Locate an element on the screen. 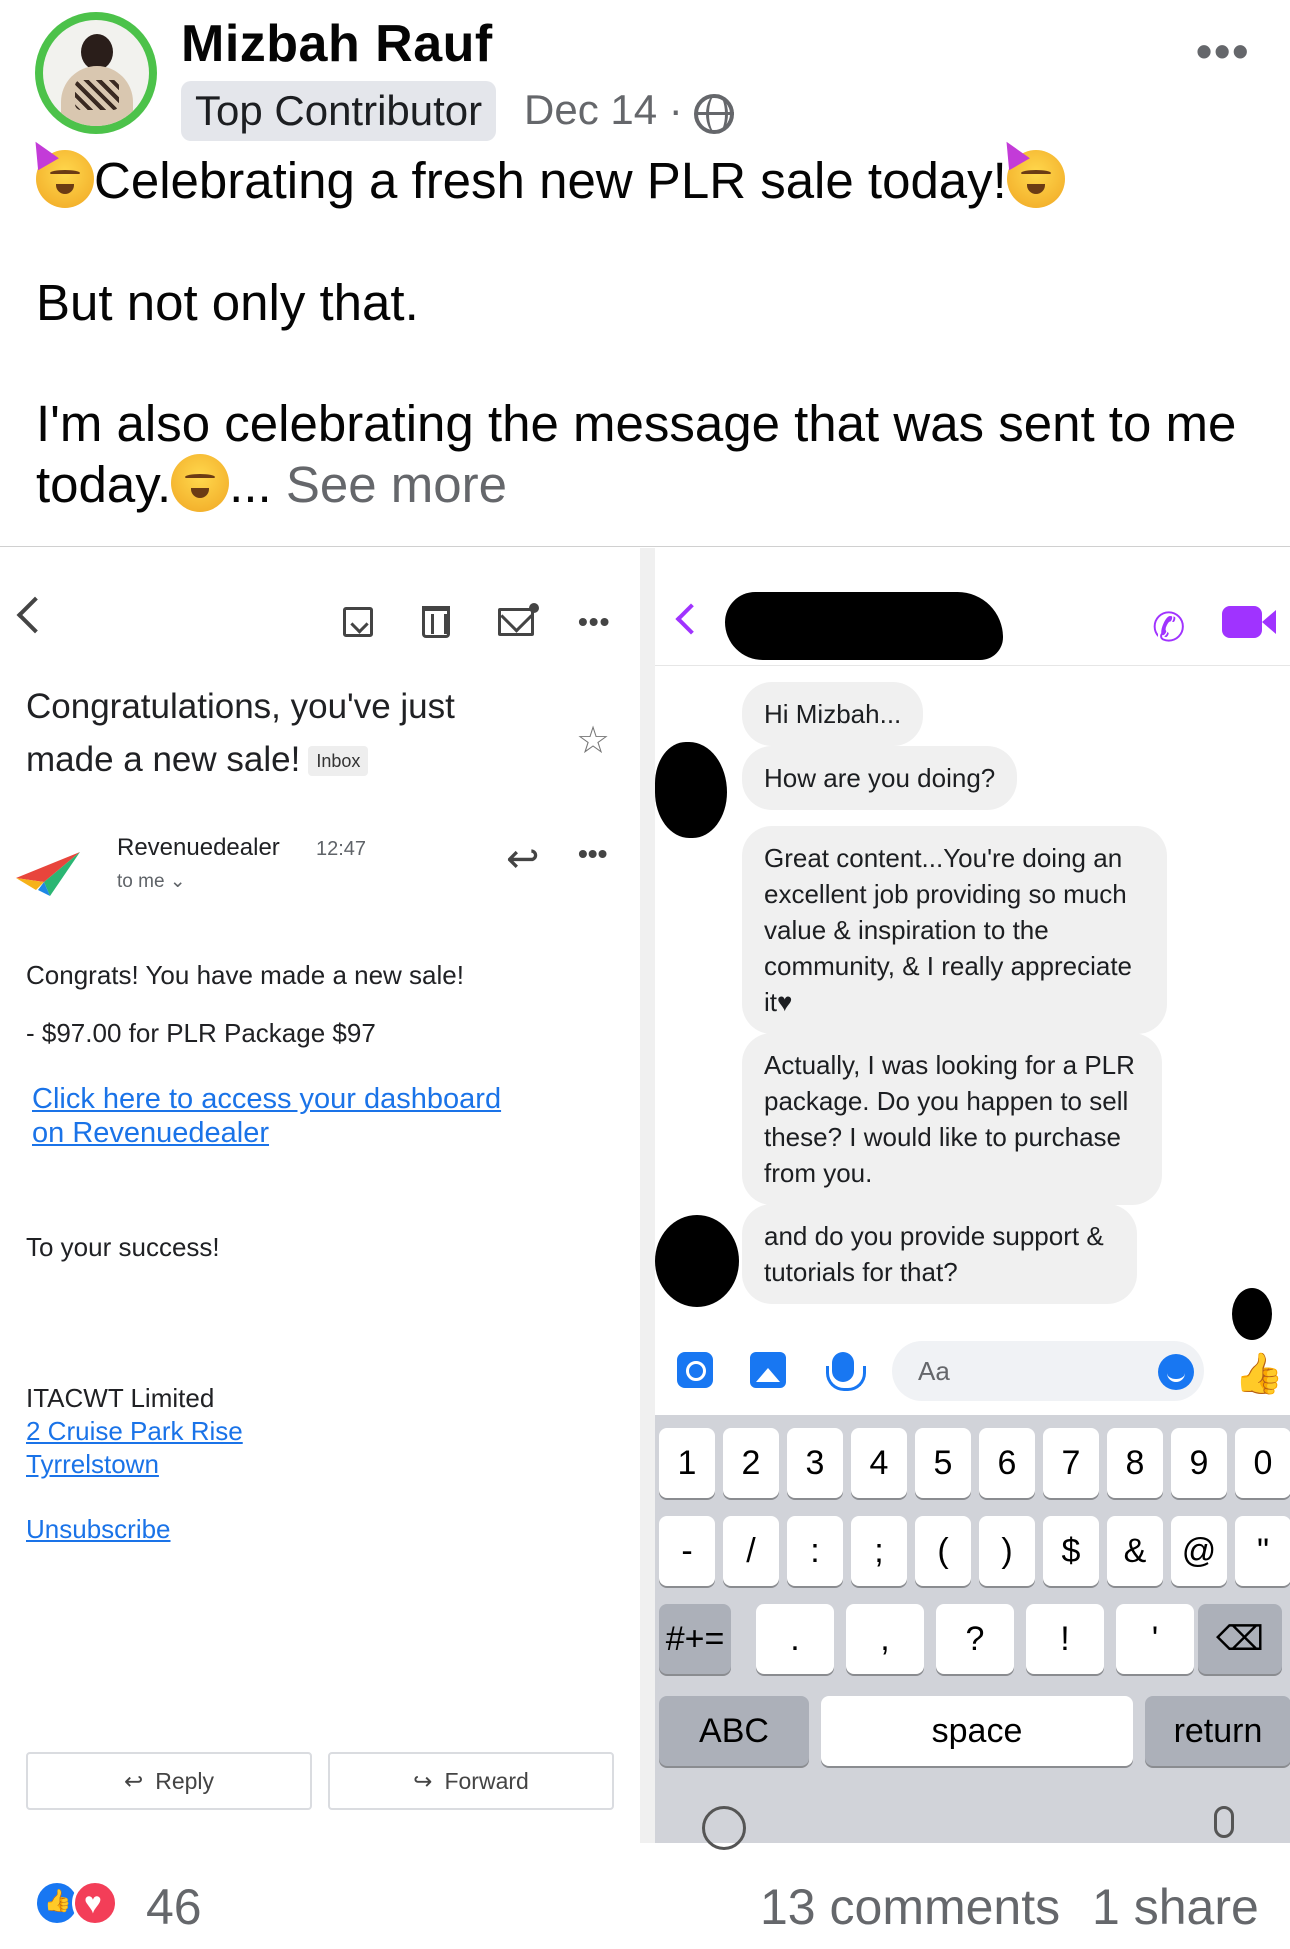 The width and height of the screenshot is (1290, 1949). keyboard-key: 1 is located at coordinates (687, 1463).